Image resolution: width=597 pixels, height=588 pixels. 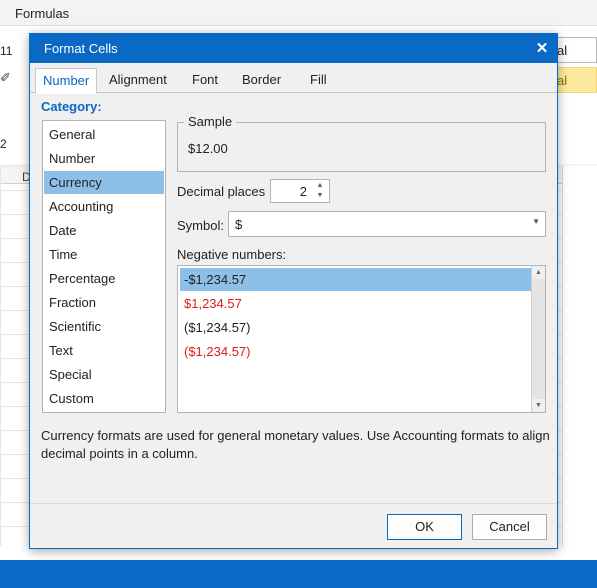 What do you see at coordinates (5, 78) in the screenshot?
I see `format-painter-icon: ✐` at bounding box center [5, 78].